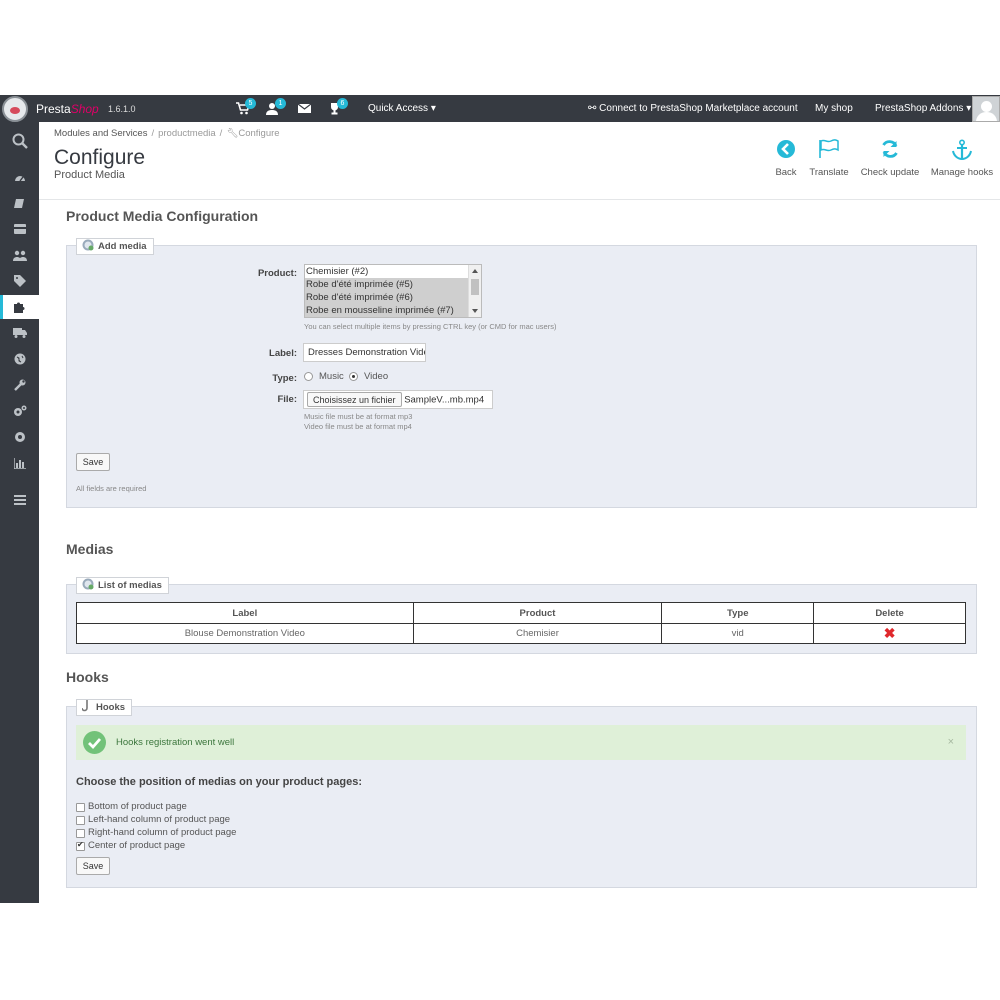 This screenshot has width=1000, height=1000. What do you see at coordinates (834, 108) in the screenshot?
I see `my-shop-link: My shop` at bounding box center [834, 108].